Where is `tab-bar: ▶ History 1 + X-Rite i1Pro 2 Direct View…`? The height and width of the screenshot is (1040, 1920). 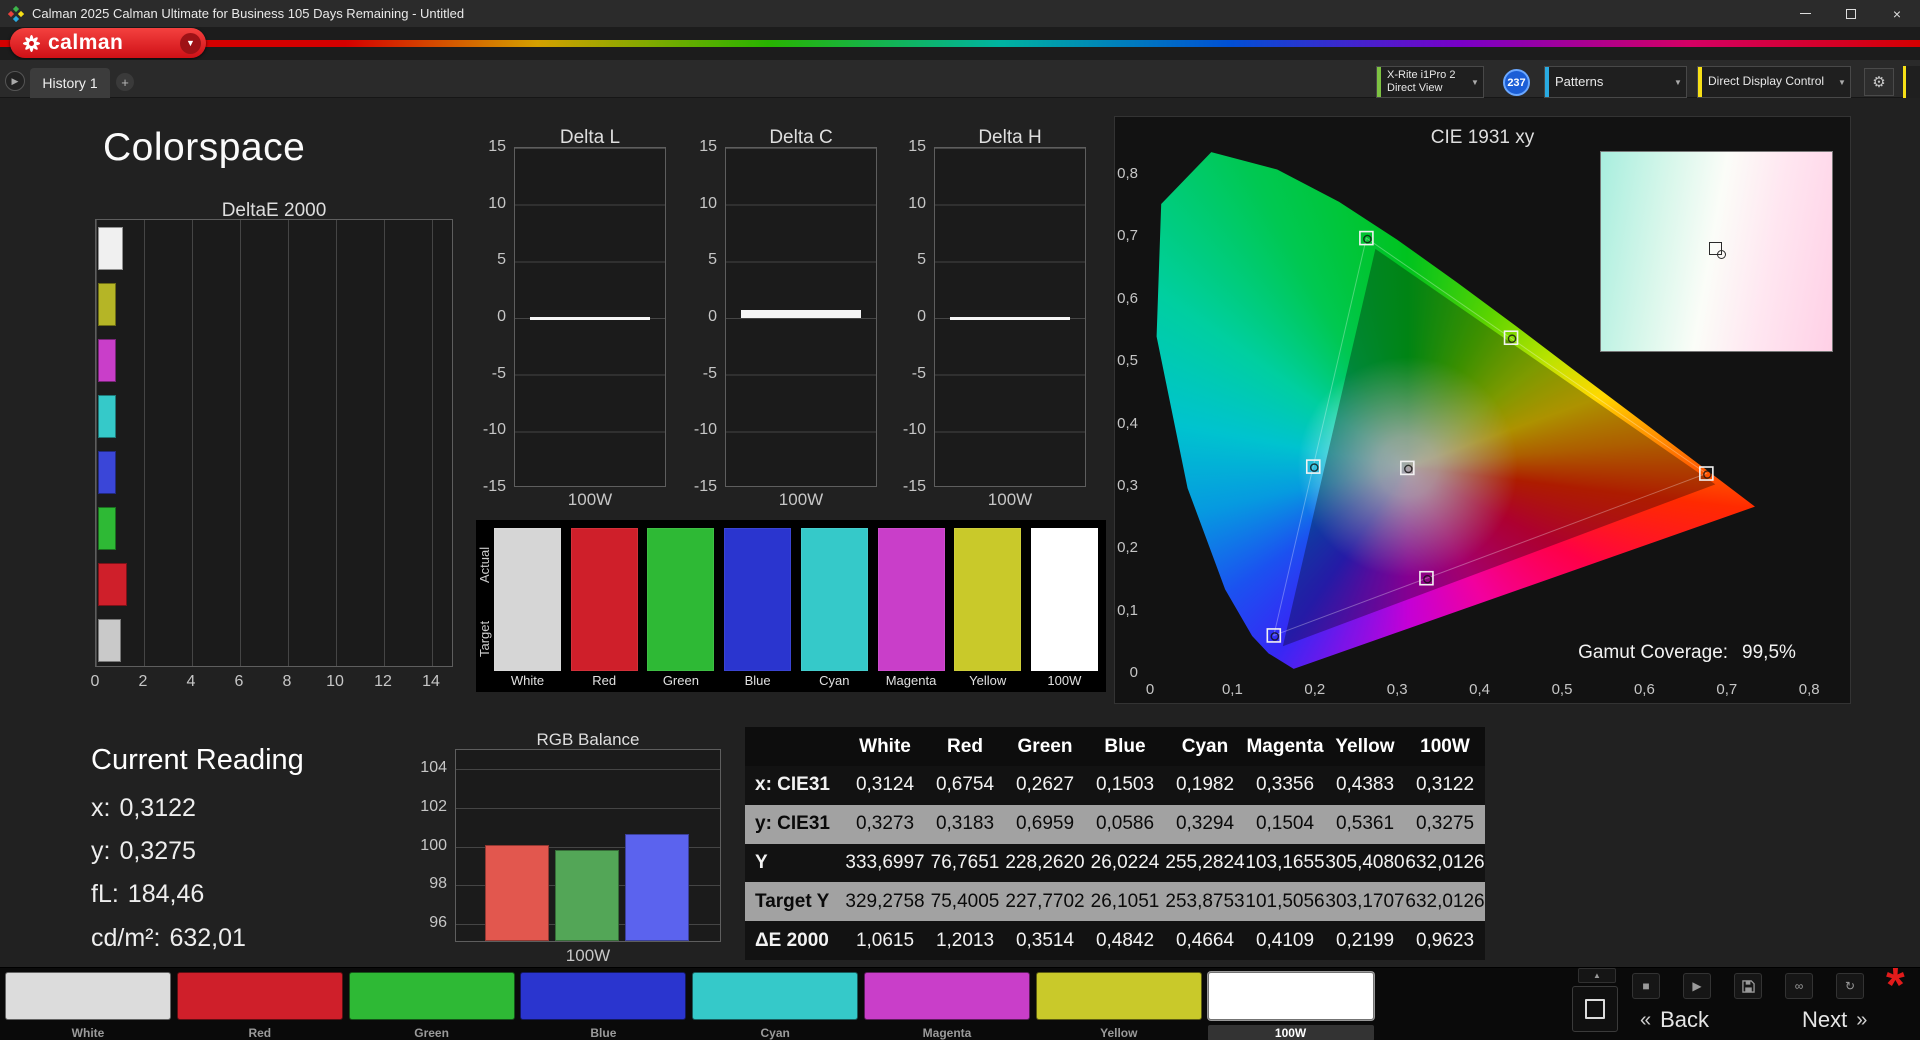 tab-bar: ▶ History 1 + X-Rite i1Pro 2 Direct View… is located at coordinates (960, 79).